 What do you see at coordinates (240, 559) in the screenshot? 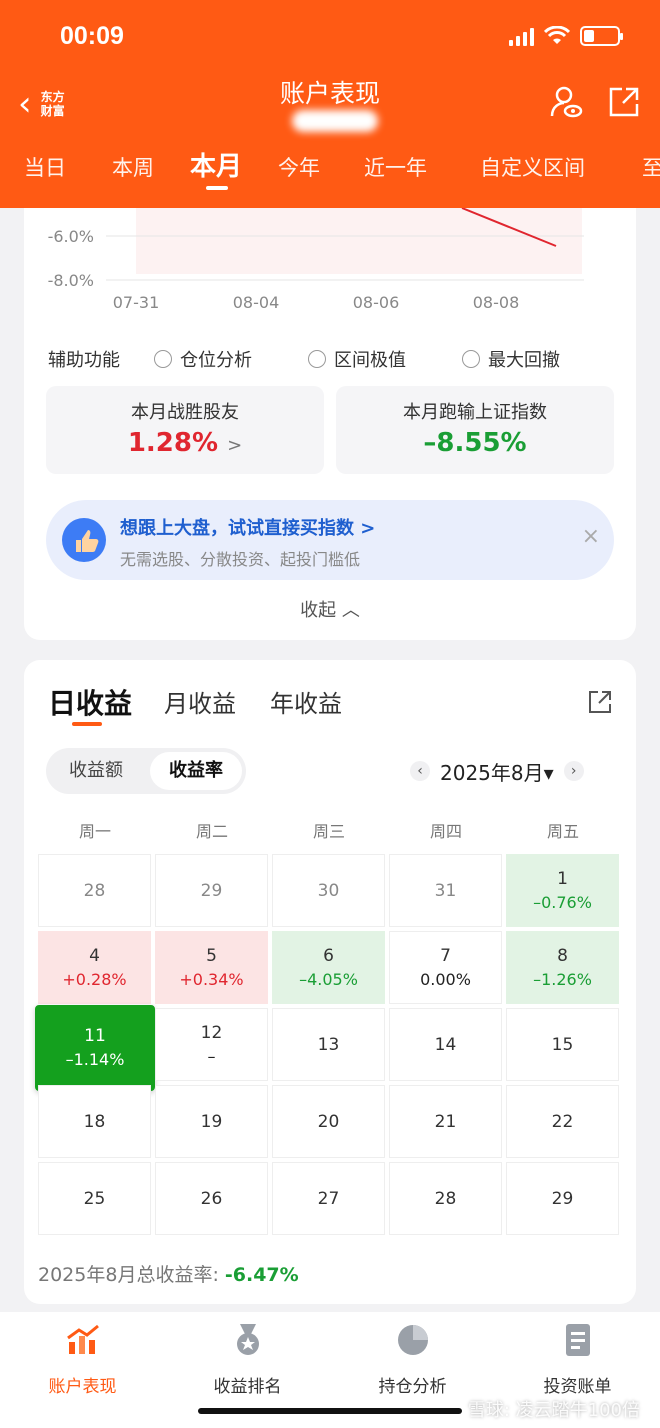
I see `promo-subtitle: 无需选股、分散投资、起投门槛低` at bounding box center [240, 559].